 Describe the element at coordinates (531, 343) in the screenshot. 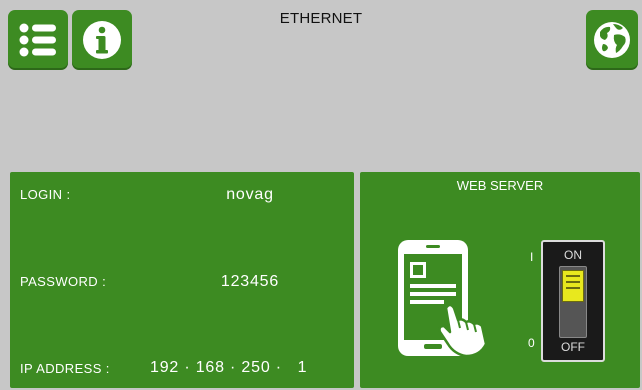

I see `switch-off-mark: 0` at that location.